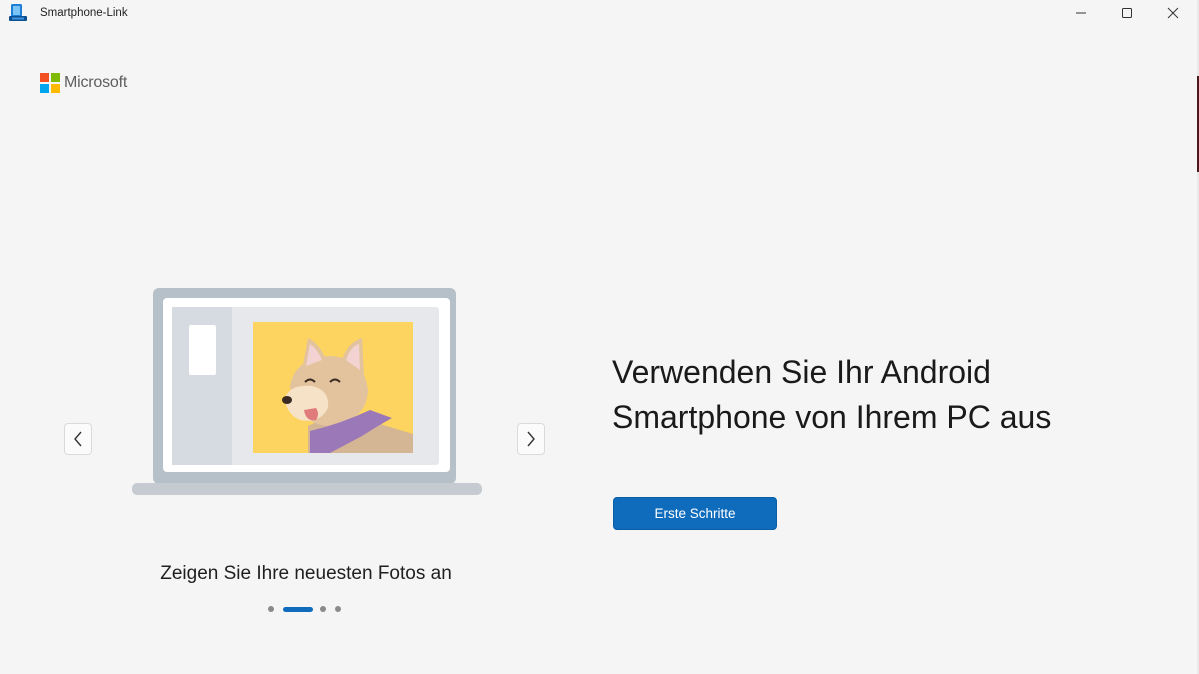  I want to click on chevron-right-icon, so click(531, 439).